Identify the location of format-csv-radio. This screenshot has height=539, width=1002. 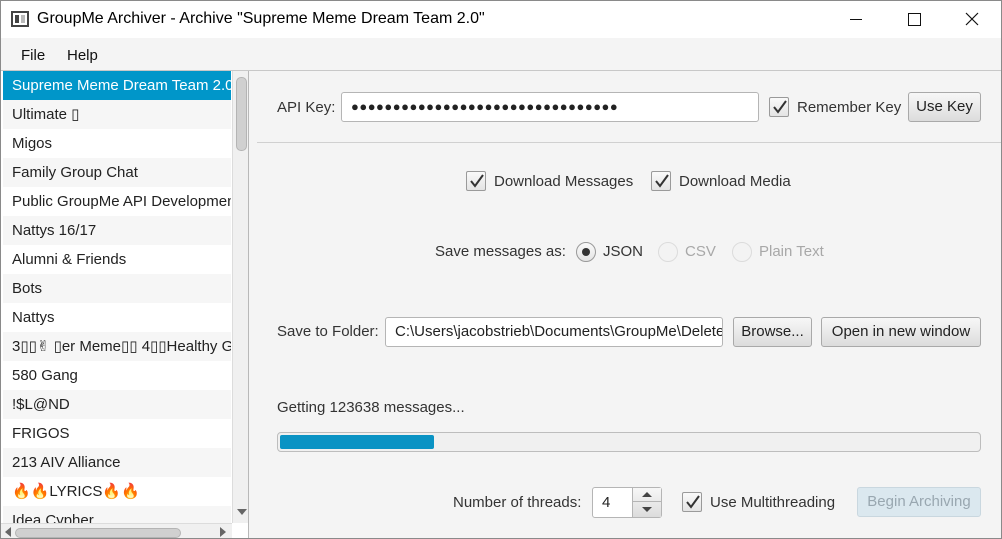
(668, 252).